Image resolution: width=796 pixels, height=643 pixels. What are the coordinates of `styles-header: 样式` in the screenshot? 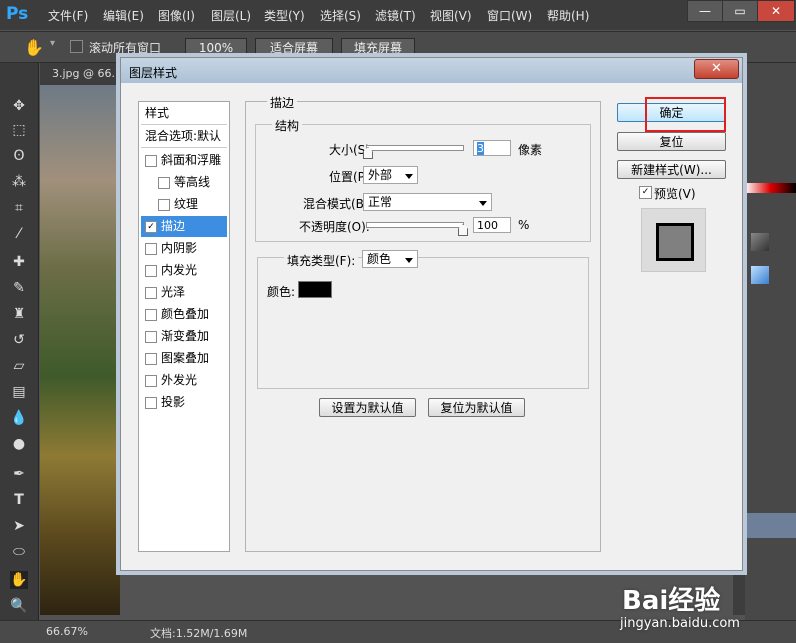 It's located at (184, 113).